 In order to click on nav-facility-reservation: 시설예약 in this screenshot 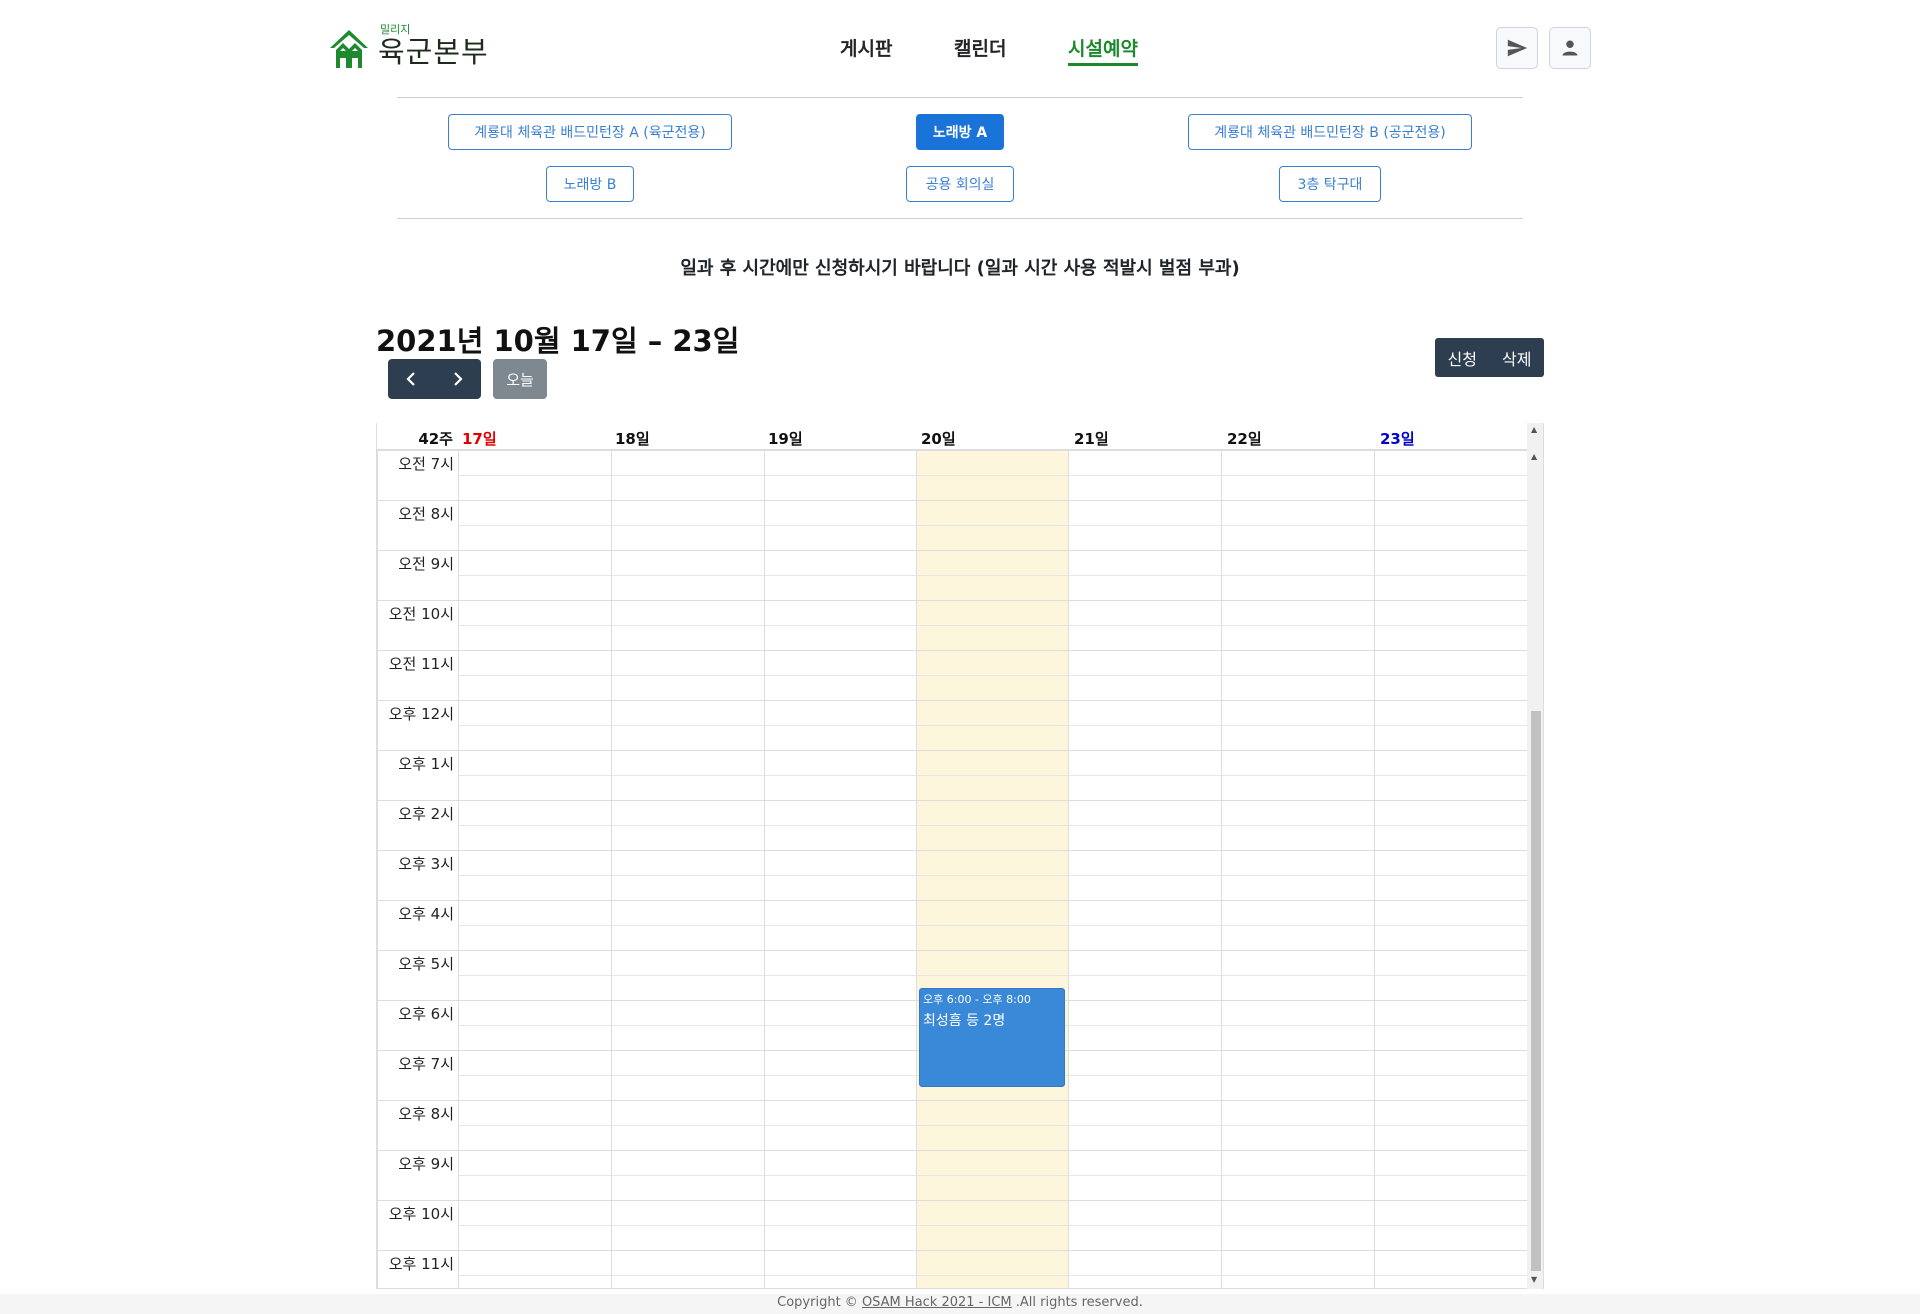, I will do `click(1103, 50)`.